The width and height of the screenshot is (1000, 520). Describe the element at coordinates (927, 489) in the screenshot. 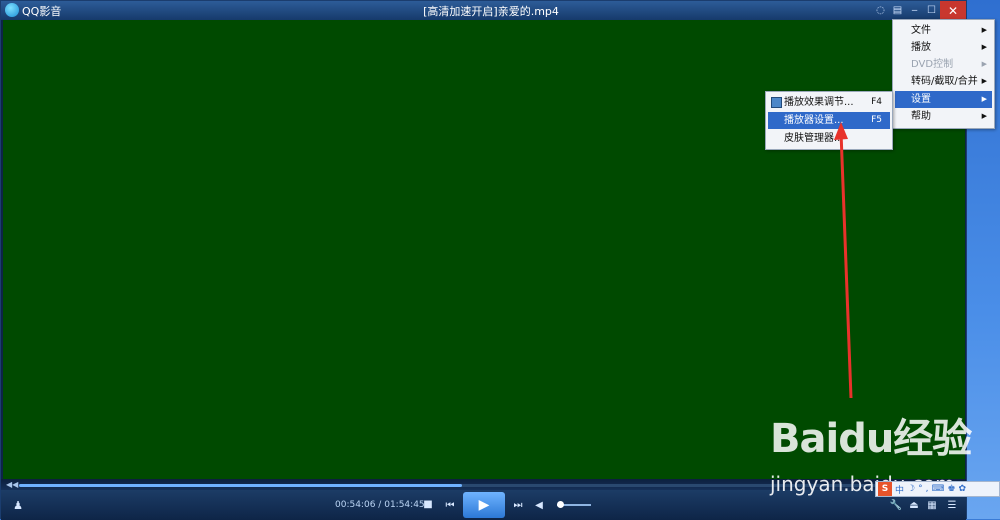

I see `comma-icon: ,` at that location.